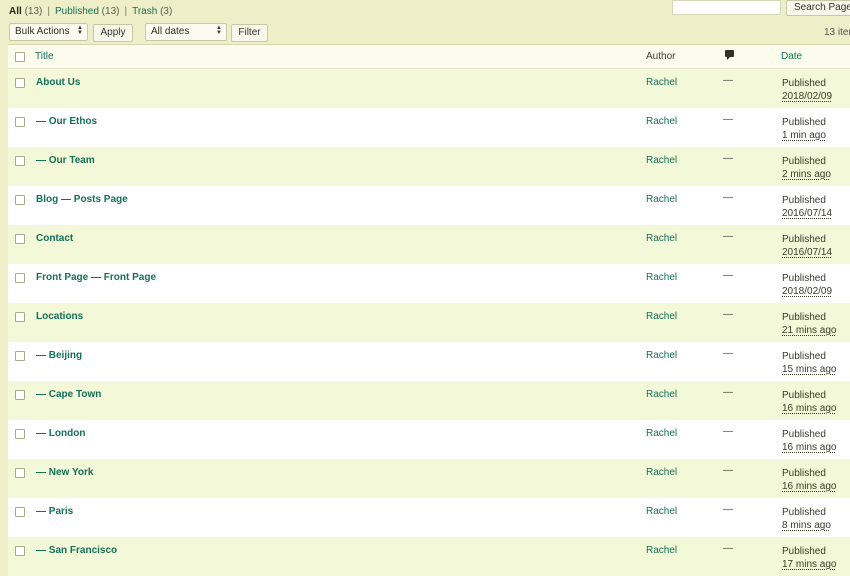  I want to click on date-filter-select: All dates ▲ ▼, so click(186, 32).